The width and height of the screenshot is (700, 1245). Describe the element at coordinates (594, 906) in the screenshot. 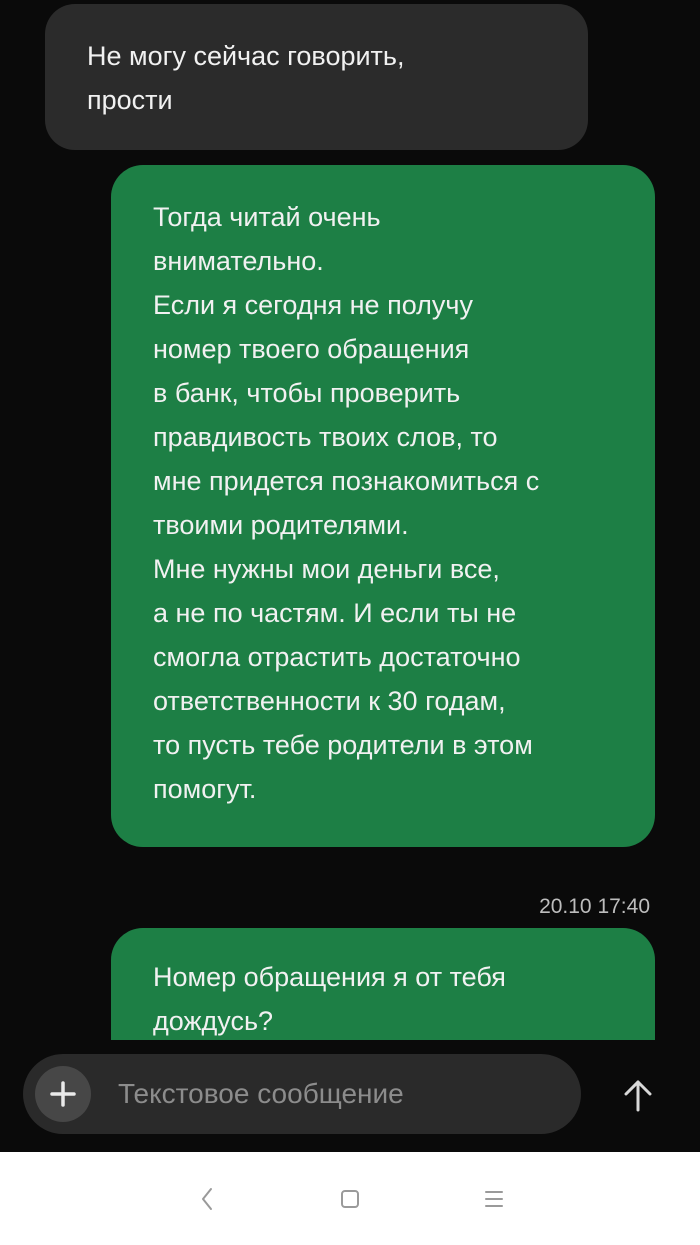

I see `message-timestamp: 20.10 17:40` at that location.